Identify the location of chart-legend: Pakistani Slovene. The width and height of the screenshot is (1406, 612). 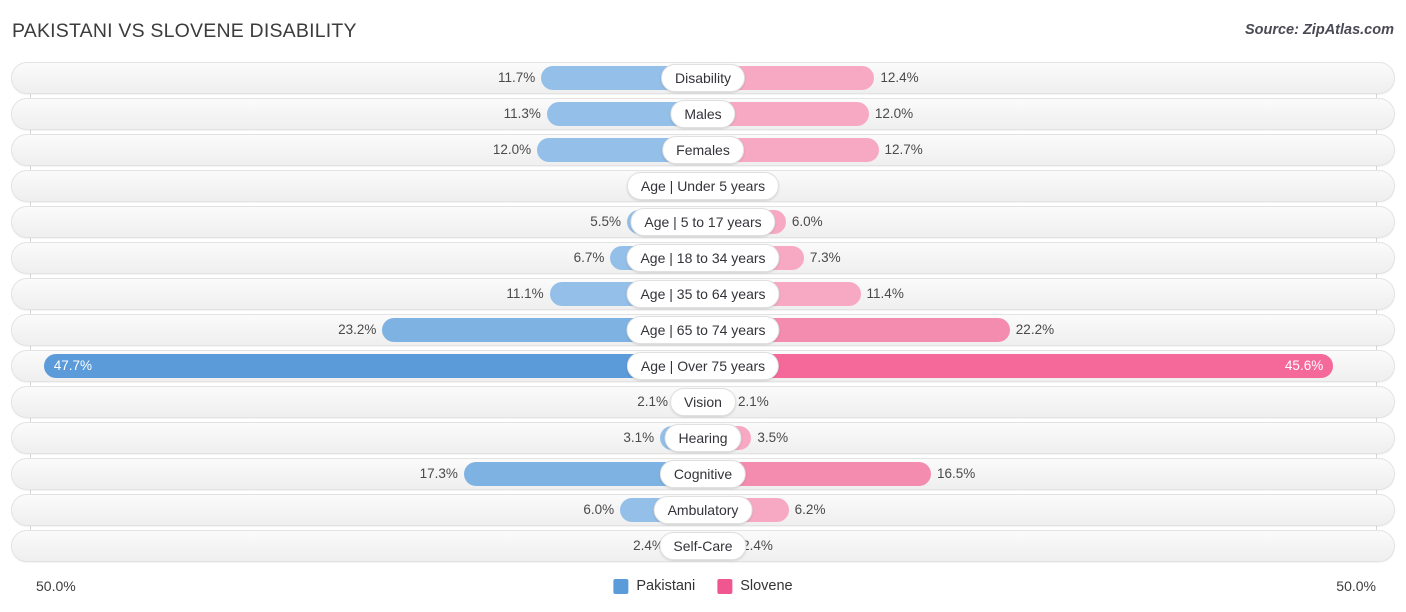
(703, 586).